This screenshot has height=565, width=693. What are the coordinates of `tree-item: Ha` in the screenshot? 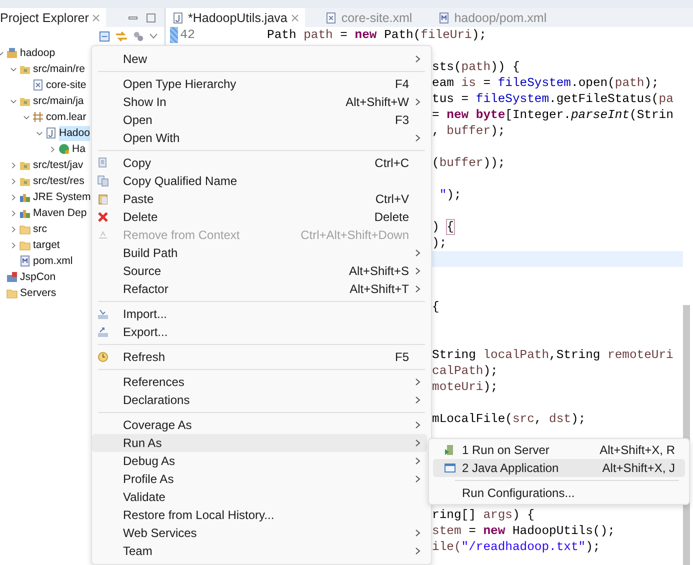 It's located at (79, 149).